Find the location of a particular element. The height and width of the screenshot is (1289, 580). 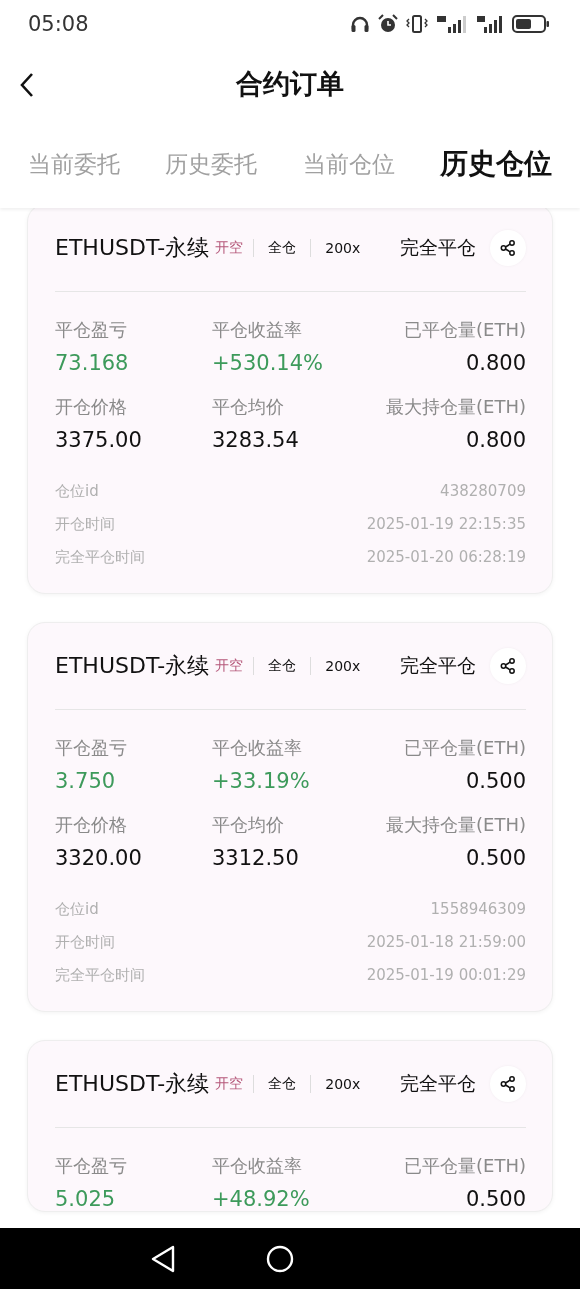

detail-value: 2025-01-19 00:01:29 is located at coordinates (446, 975).